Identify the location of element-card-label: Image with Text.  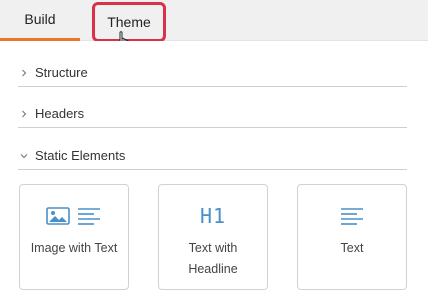
(74, 248).